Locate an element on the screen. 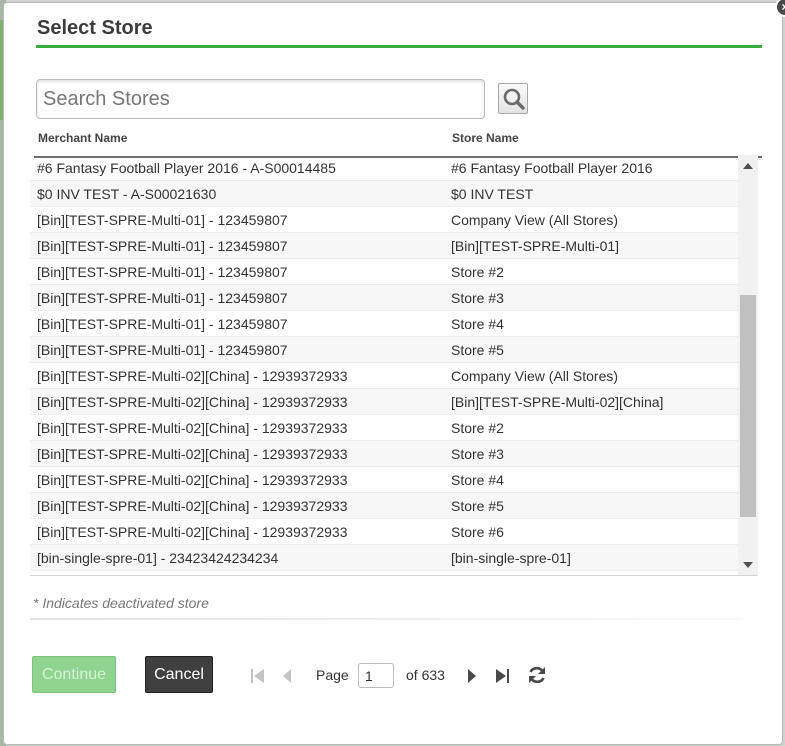 The image size is (785, 746). next-page-icon is located at coordinates (472, 676).